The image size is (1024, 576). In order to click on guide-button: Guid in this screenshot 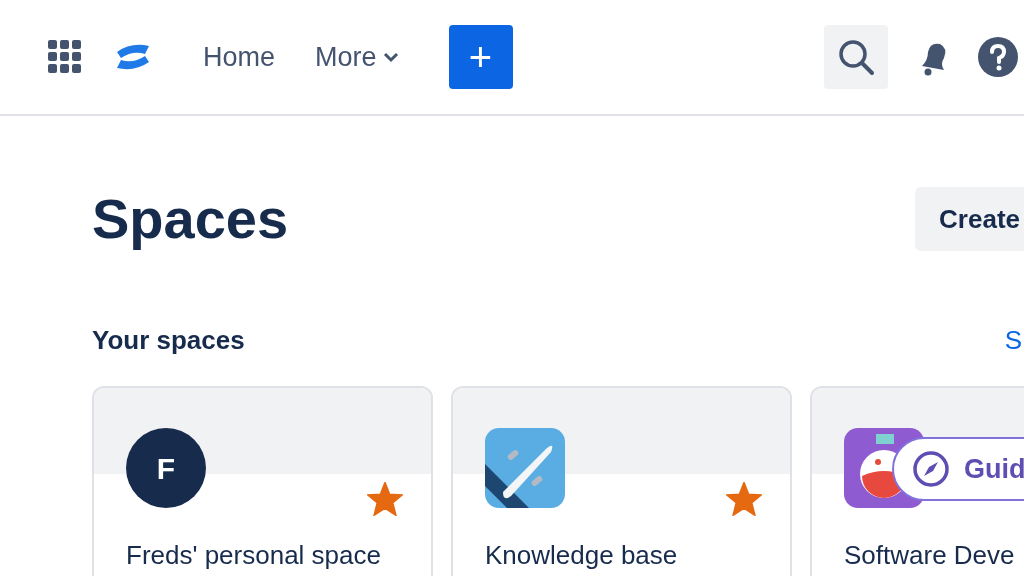, I will do `click(958, 469)`.